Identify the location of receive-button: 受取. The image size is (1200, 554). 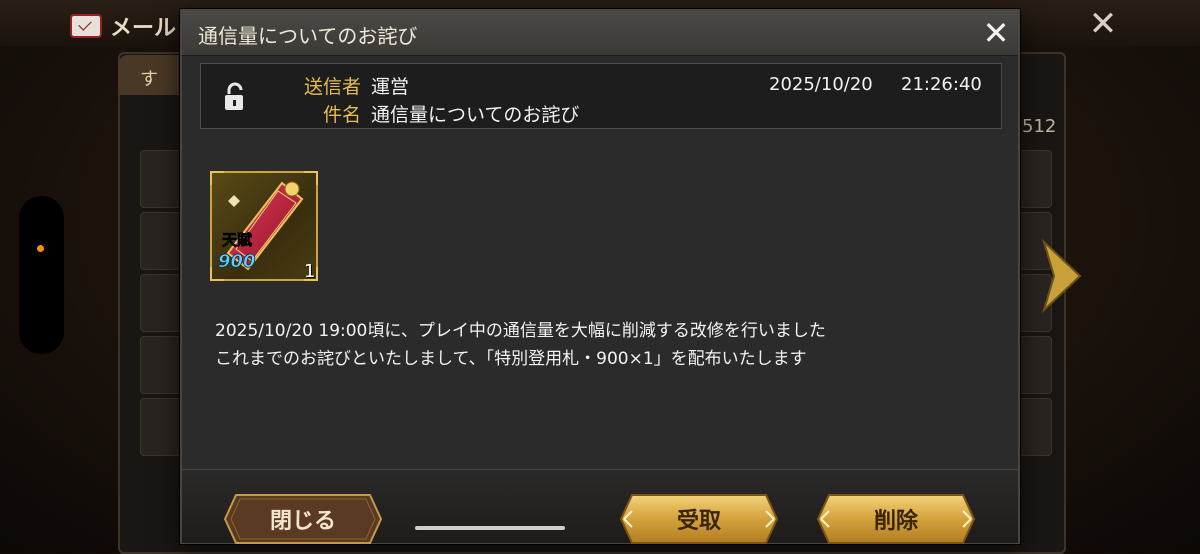
(699, 519).